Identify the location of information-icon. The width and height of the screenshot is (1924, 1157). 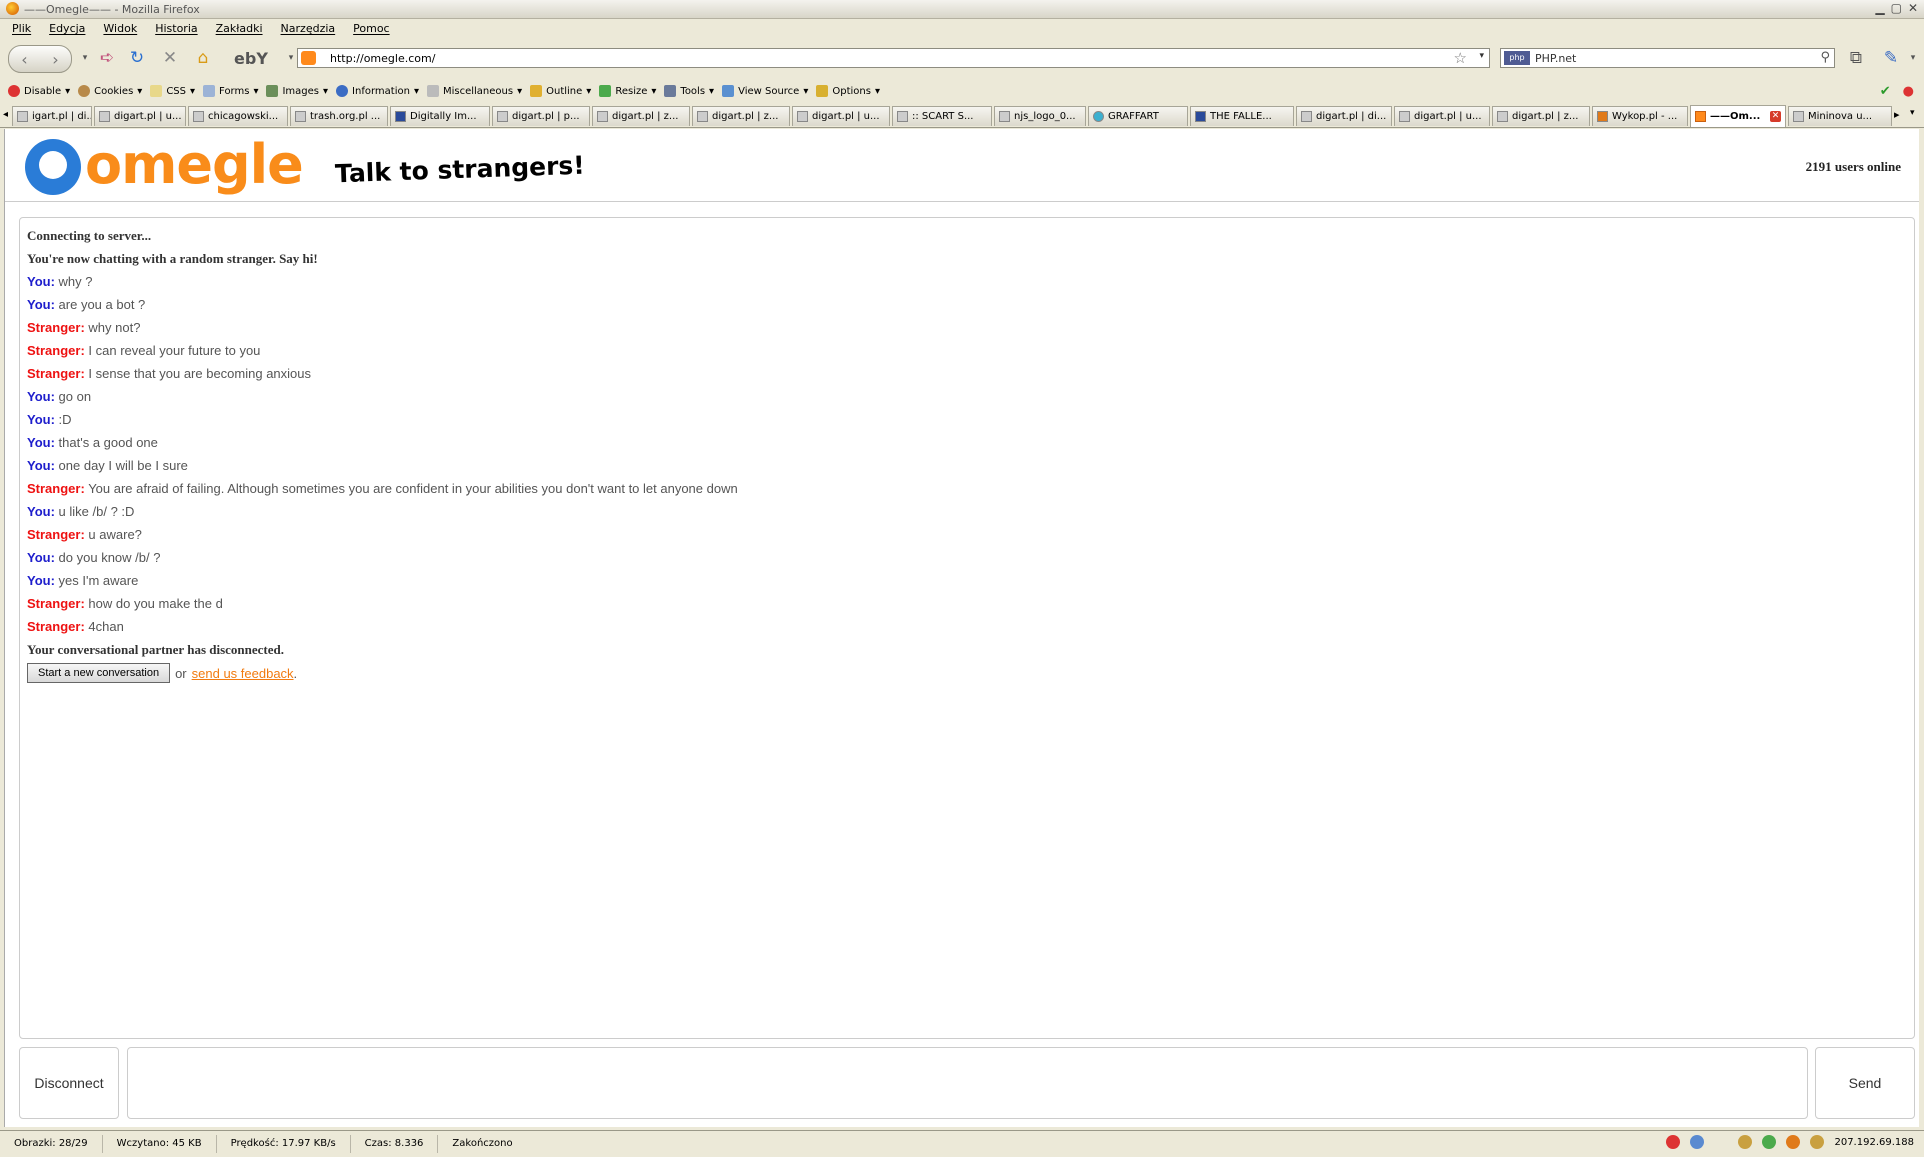
(342, 91).